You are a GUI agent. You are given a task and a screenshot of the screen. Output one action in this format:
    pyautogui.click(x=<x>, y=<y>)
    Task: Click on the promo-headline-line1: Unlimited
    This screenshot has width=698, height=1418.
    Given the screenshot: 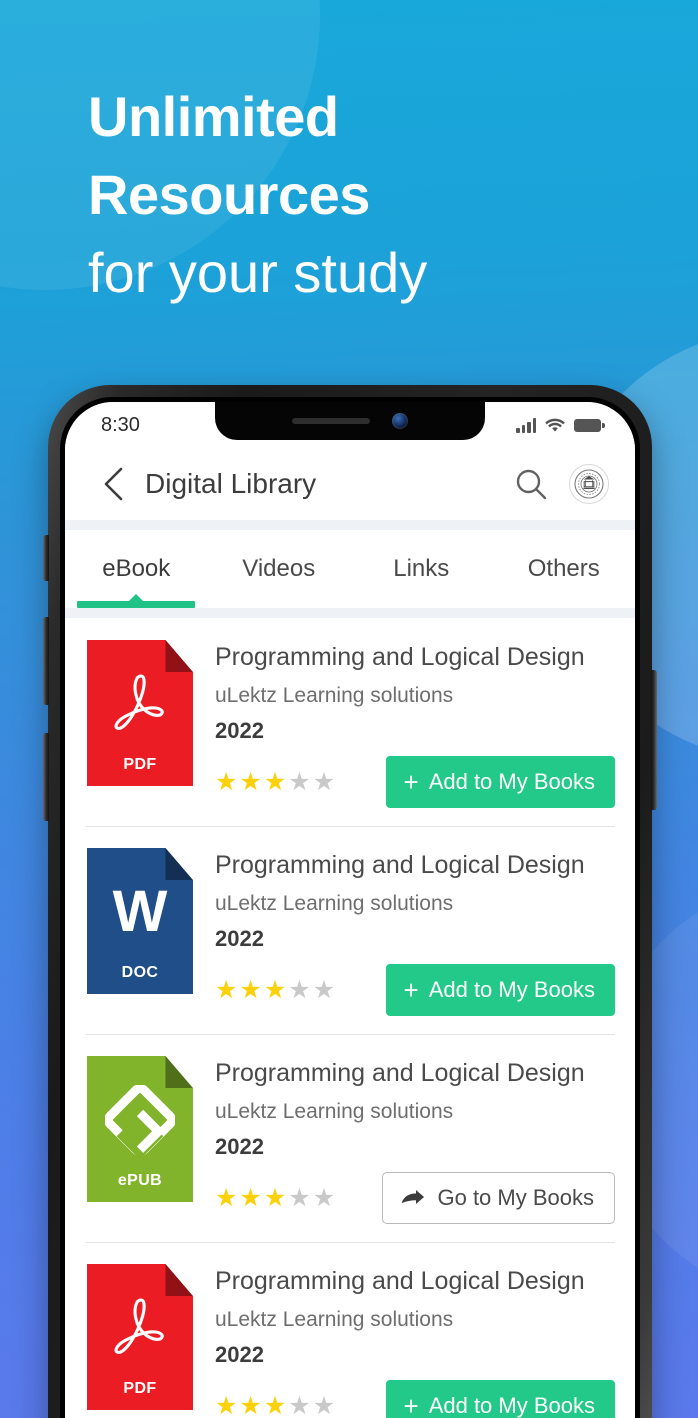 What is the action you would take?
    pyautogui.click(x=213, y=116)
    